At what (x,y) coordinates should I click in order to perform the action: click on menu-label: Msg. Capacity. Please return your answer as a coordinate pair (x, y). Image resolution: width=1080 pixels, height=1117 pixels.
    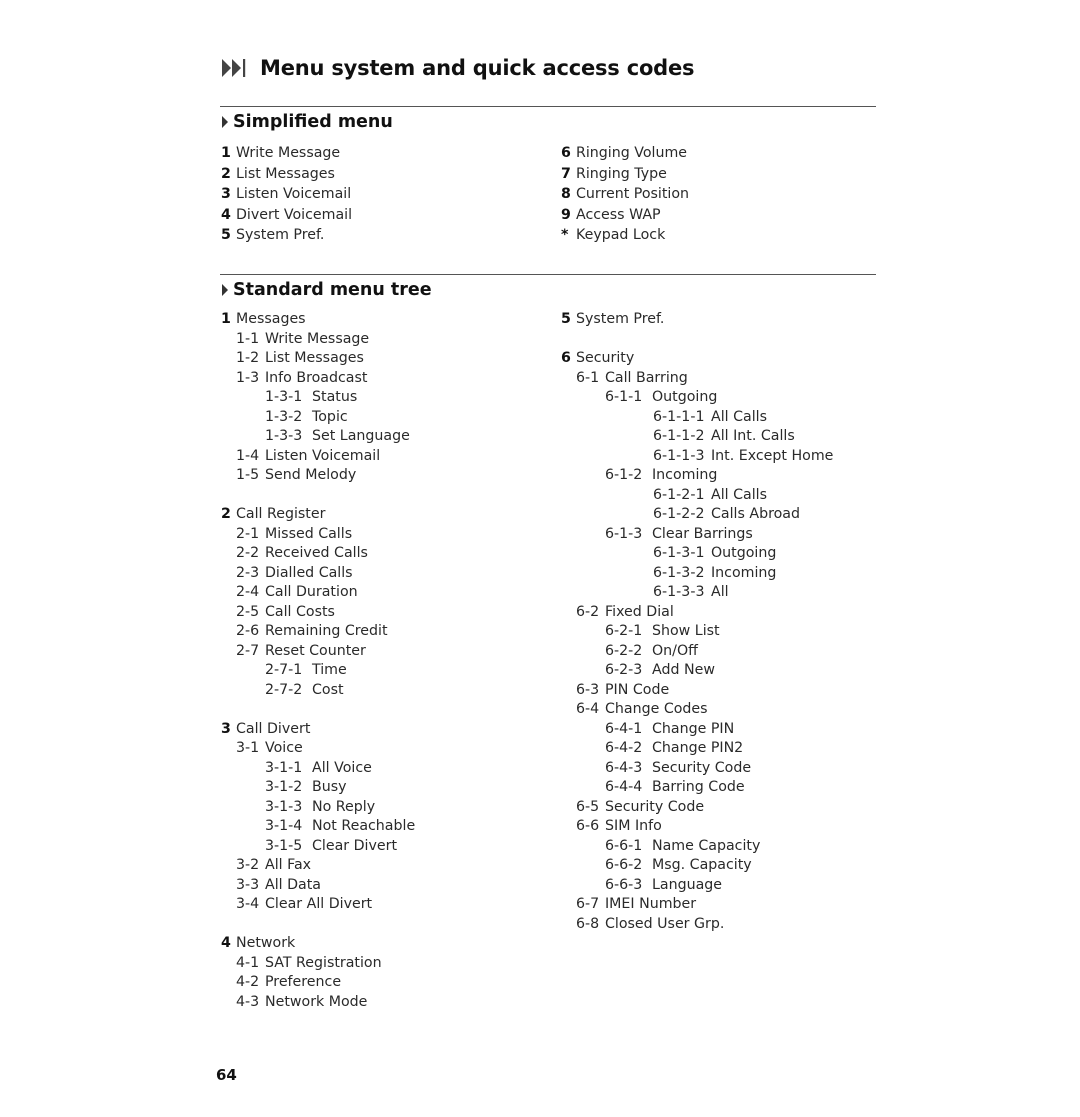
    Looking at the image, I should click on (702, 865).